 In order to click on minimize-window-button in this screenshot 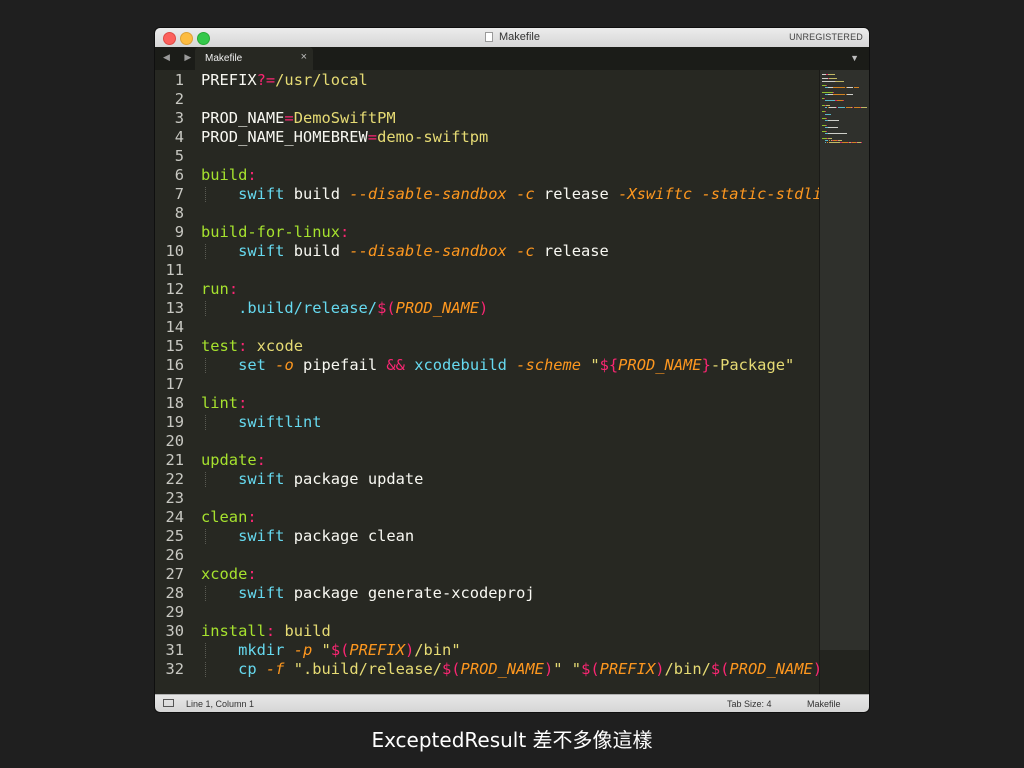, I will do `click(186, 38)`.